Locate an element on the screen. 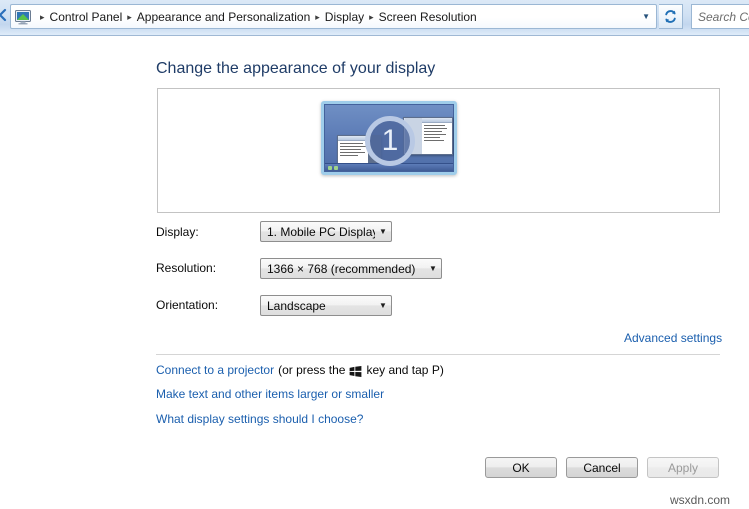 The height and width of the screenshot is (509, 749). orientation-select: Landscape ▼ is located at coordinates (326, 305).